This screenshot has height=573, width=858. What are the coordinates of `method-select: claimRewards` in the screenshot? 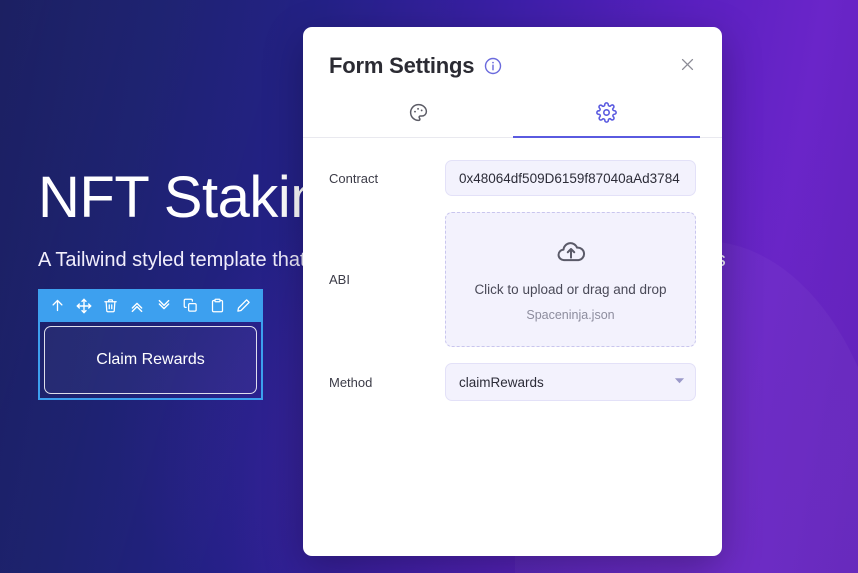 It's located at (570, 382).